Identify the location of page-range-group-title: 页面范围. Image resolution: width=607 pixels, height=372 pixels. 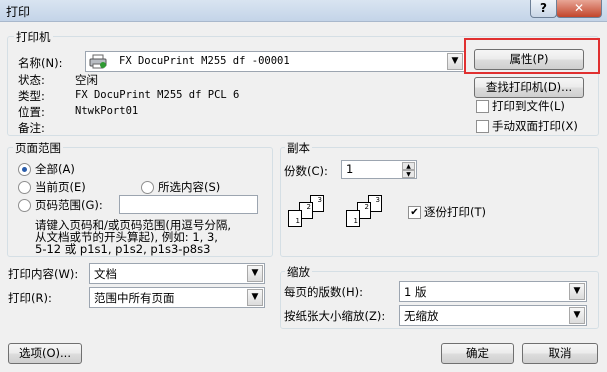
(38, 148).